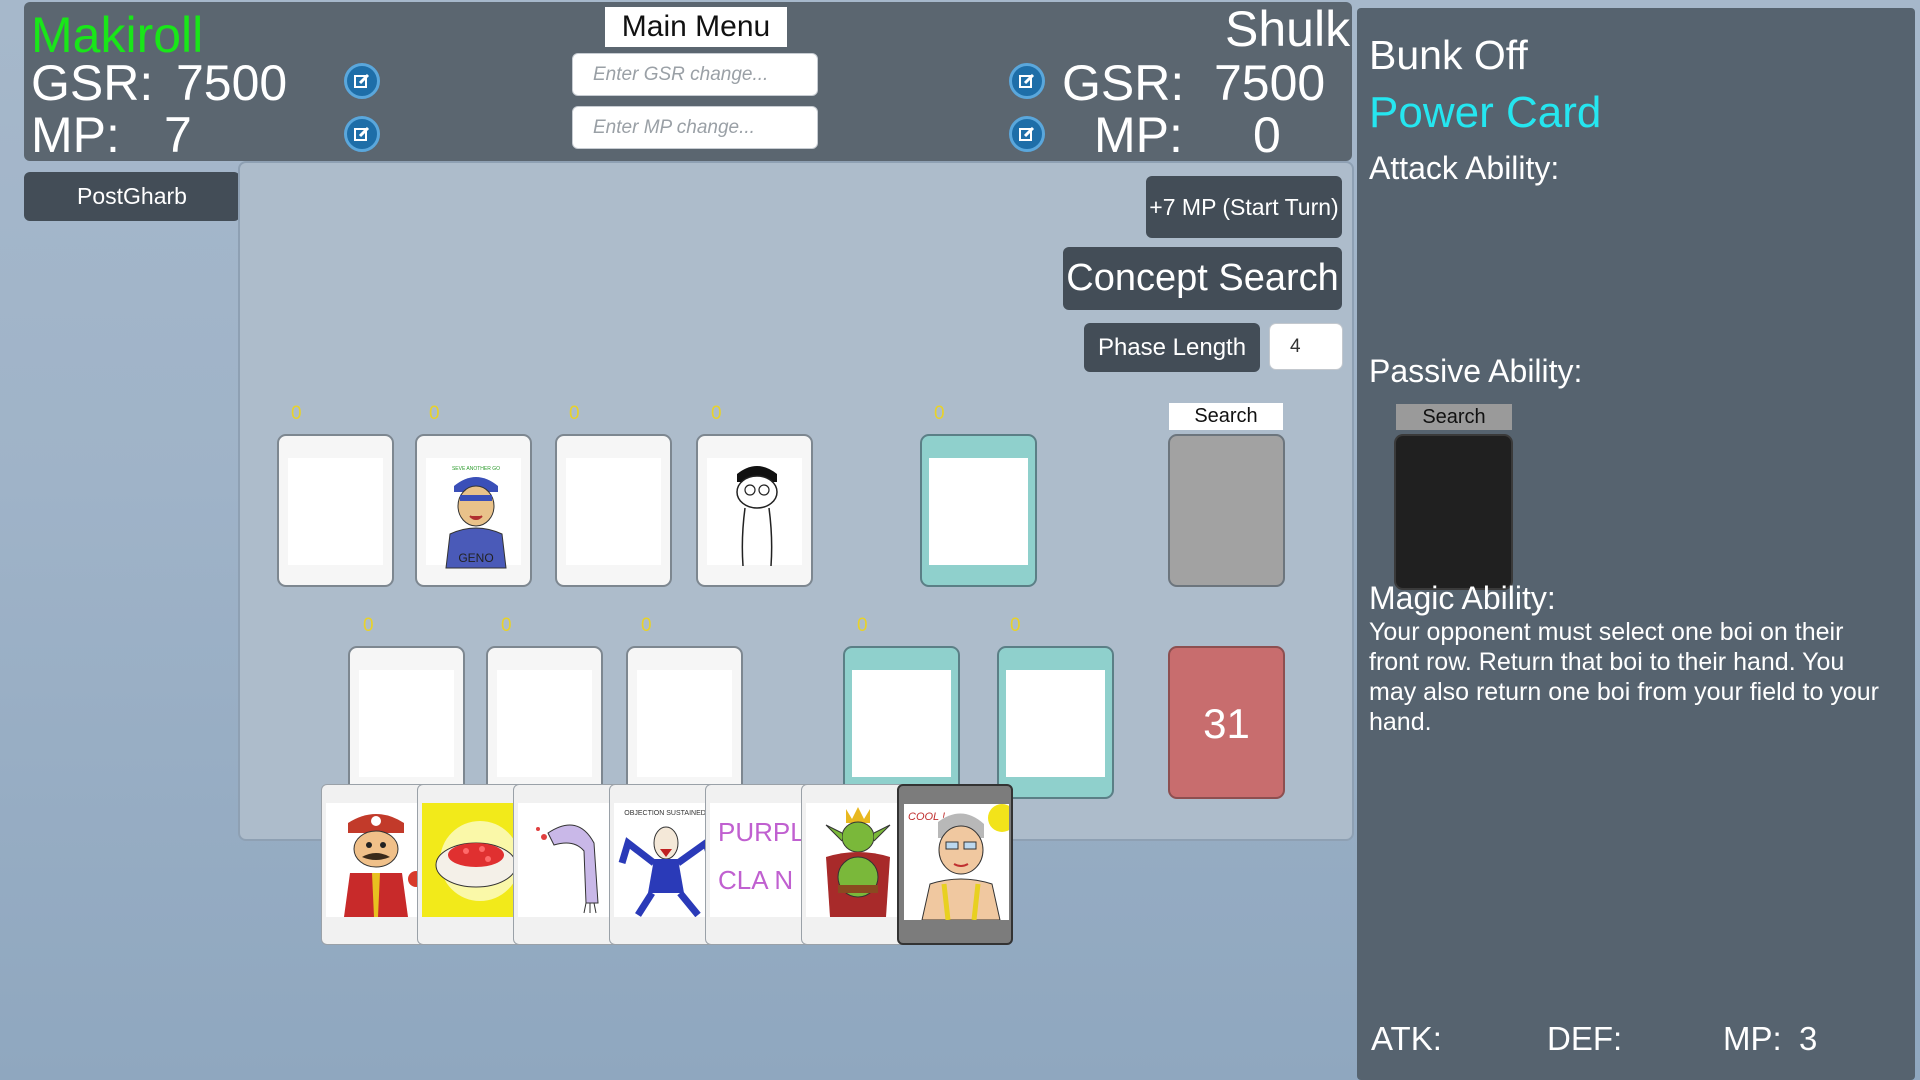 Image resolution: width=1920 pixels, height=1080 pixels. What do you see at coordinates (958, 862) in the screenshot?
I see `cool-old-man-card-art: COOL !` at bounding box center [958, 862].